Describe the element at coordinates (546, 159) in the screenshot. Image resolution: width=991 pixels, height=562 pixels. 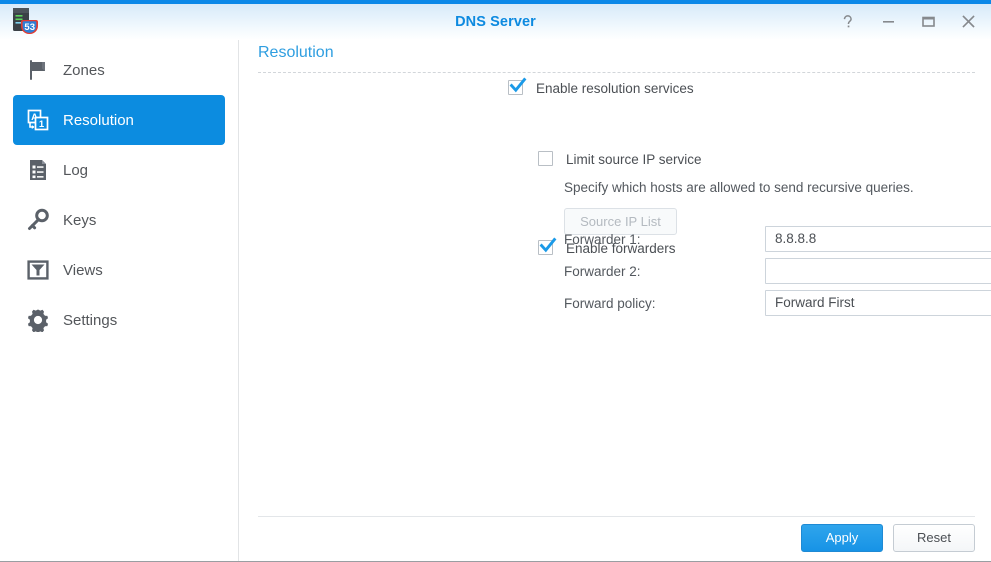
I see `checkbox-unchecked-icon` at that location.